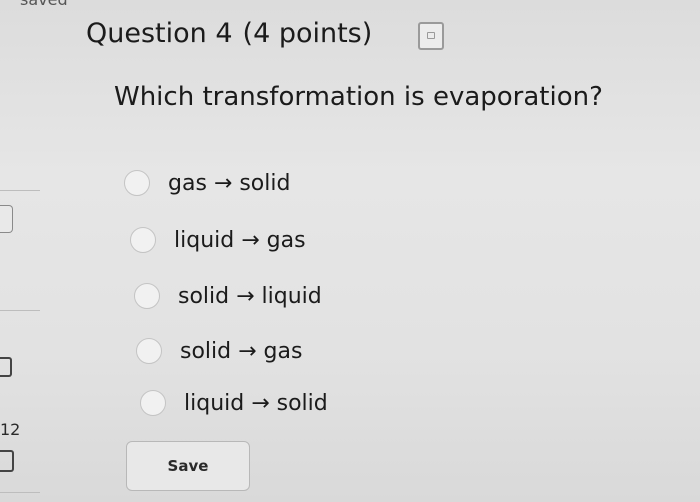  I want to click on option-label: solid → liquid, so click(250, 296).